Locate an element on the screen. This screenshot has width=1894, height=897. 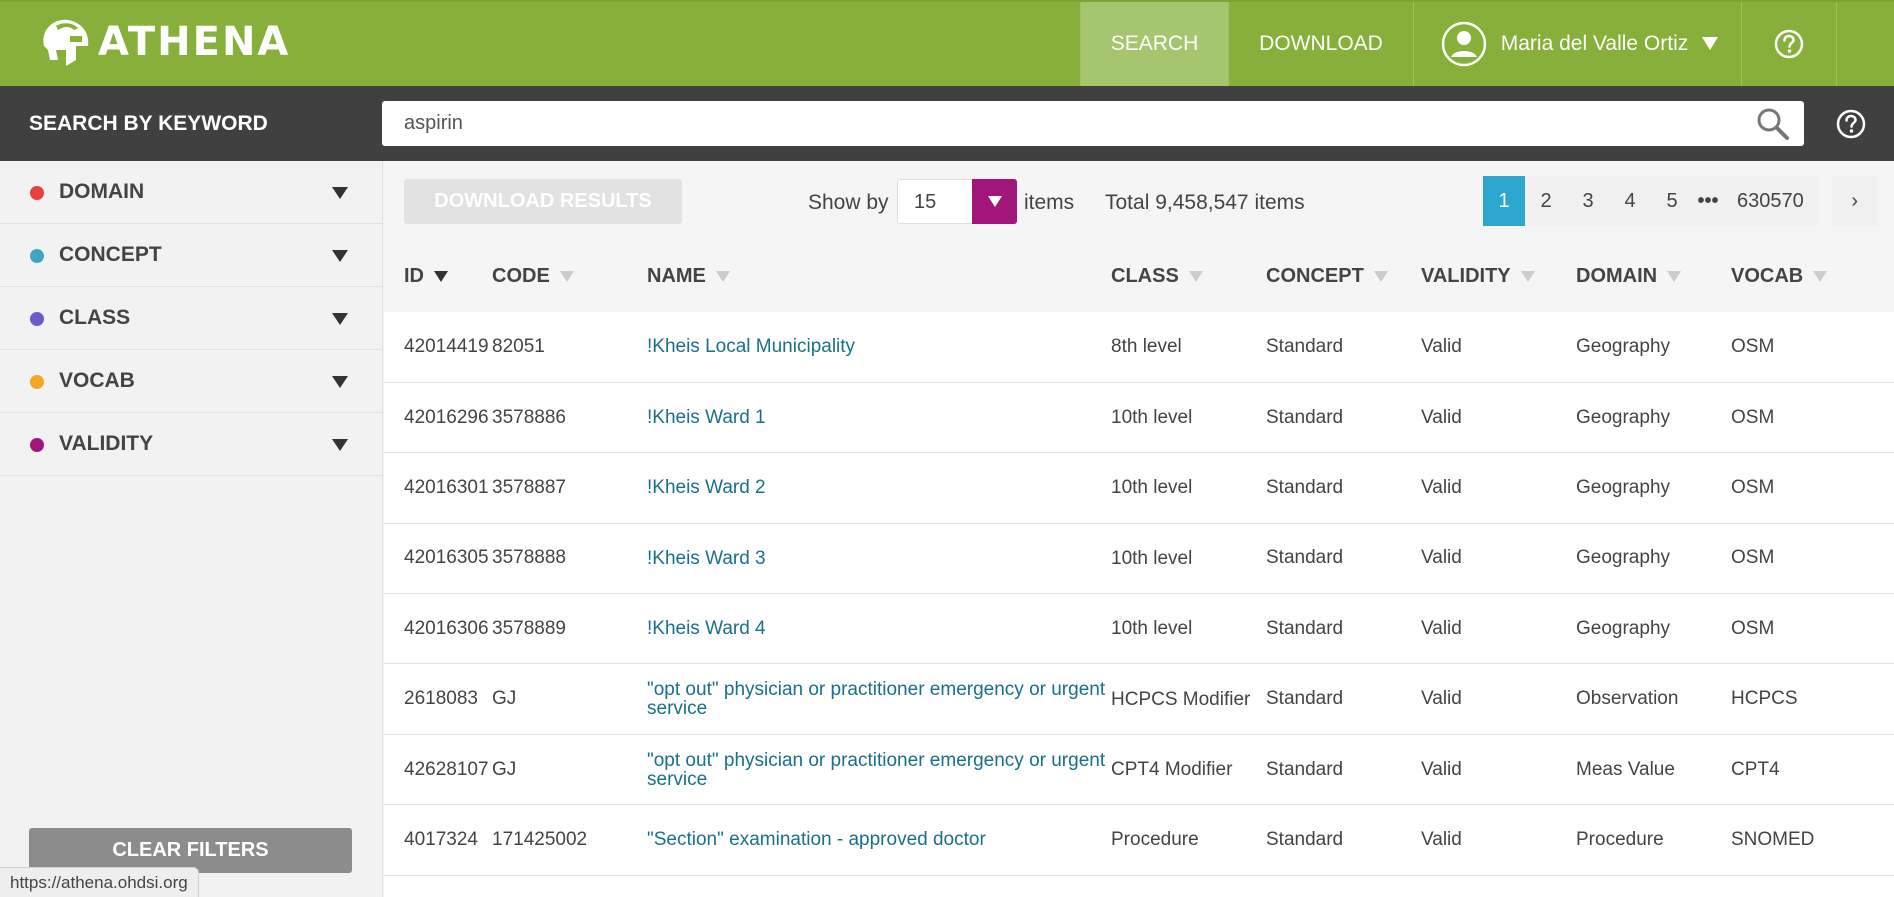
search-input is located at coordinates (1054, 123).